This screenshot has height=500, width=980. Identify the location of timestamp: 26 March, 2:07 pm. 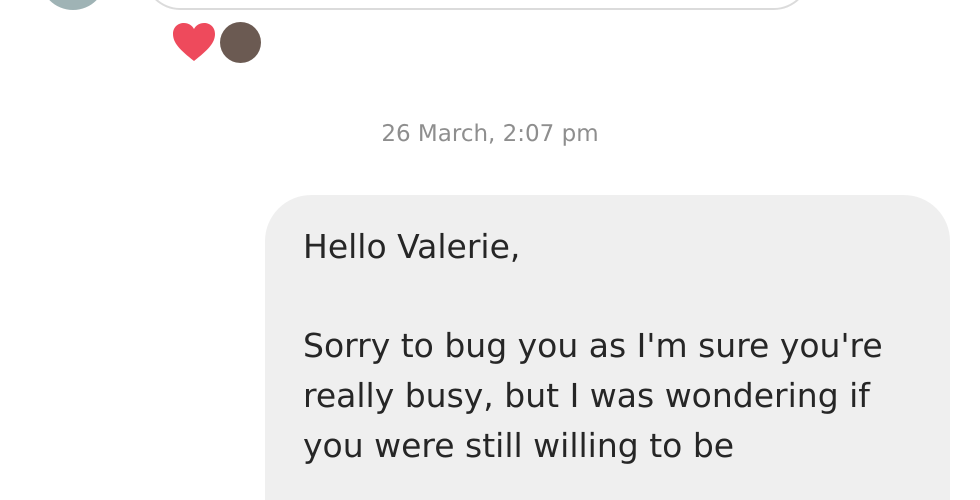
(490, 134).